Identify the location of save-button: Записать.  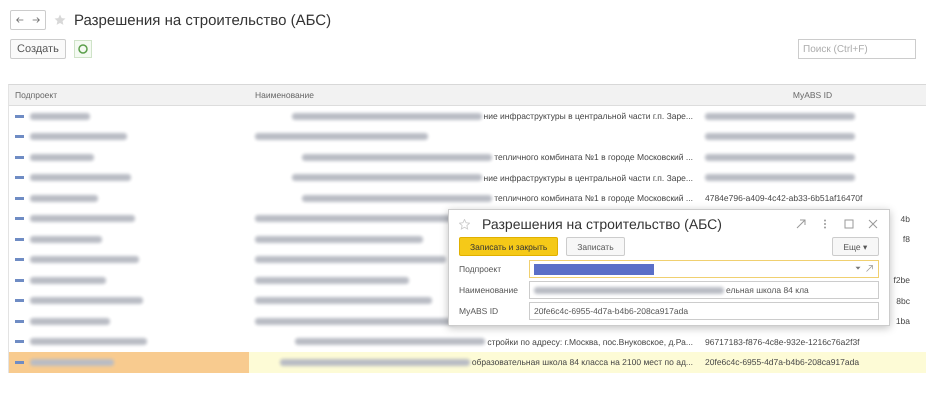
(595, 246).